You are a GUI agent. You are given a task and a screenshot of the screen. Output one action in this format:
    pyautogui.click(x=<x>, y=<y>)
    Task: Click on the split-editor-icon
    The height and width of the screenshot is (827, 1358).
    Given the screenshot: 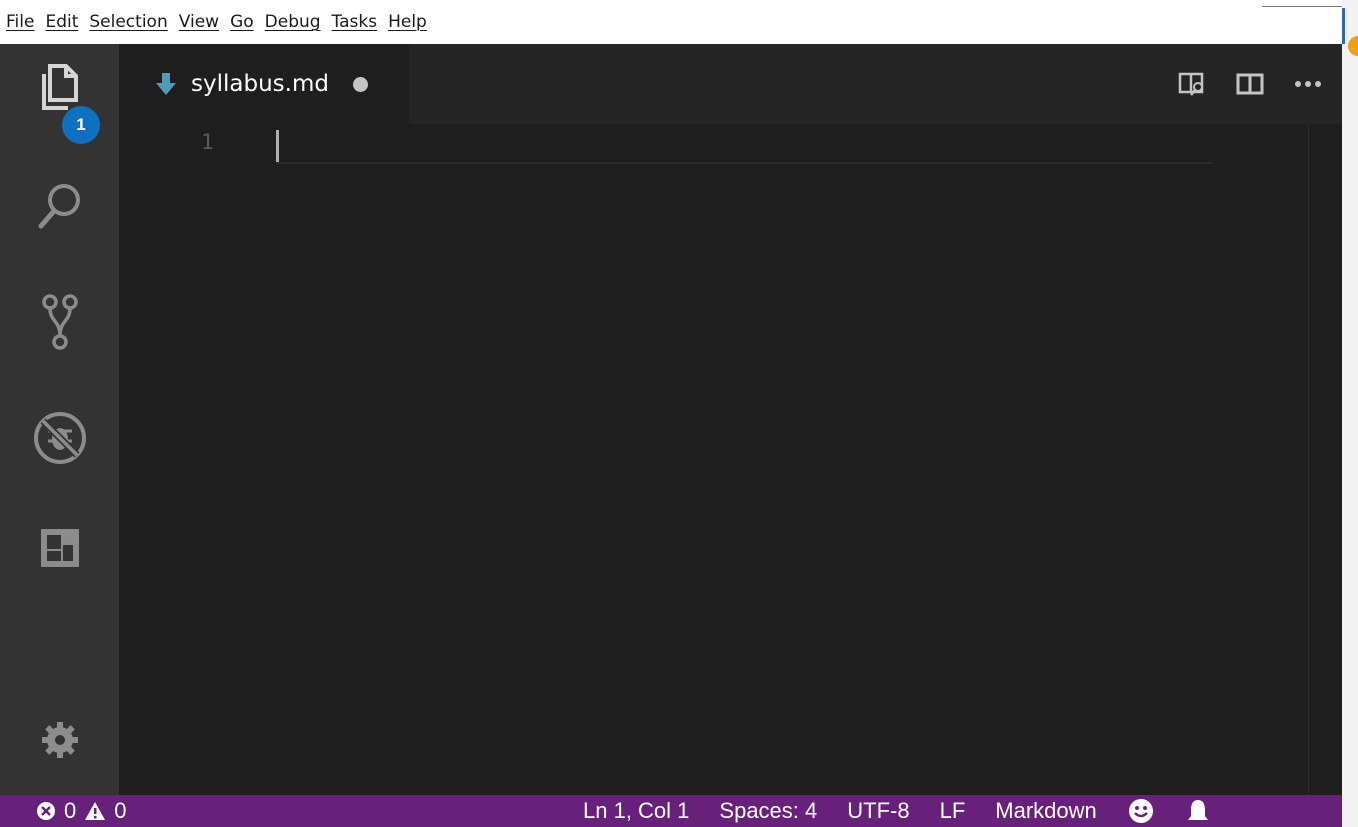 What is the action you would take?
    pyautogui.click(x=1250, y=84)
    